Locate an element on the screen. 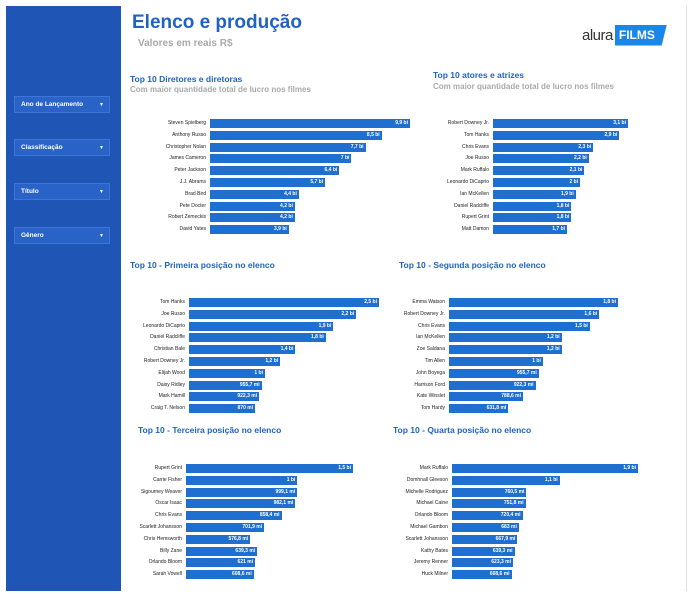  bar: 701,9 mi is located at coordinates (225, 527).